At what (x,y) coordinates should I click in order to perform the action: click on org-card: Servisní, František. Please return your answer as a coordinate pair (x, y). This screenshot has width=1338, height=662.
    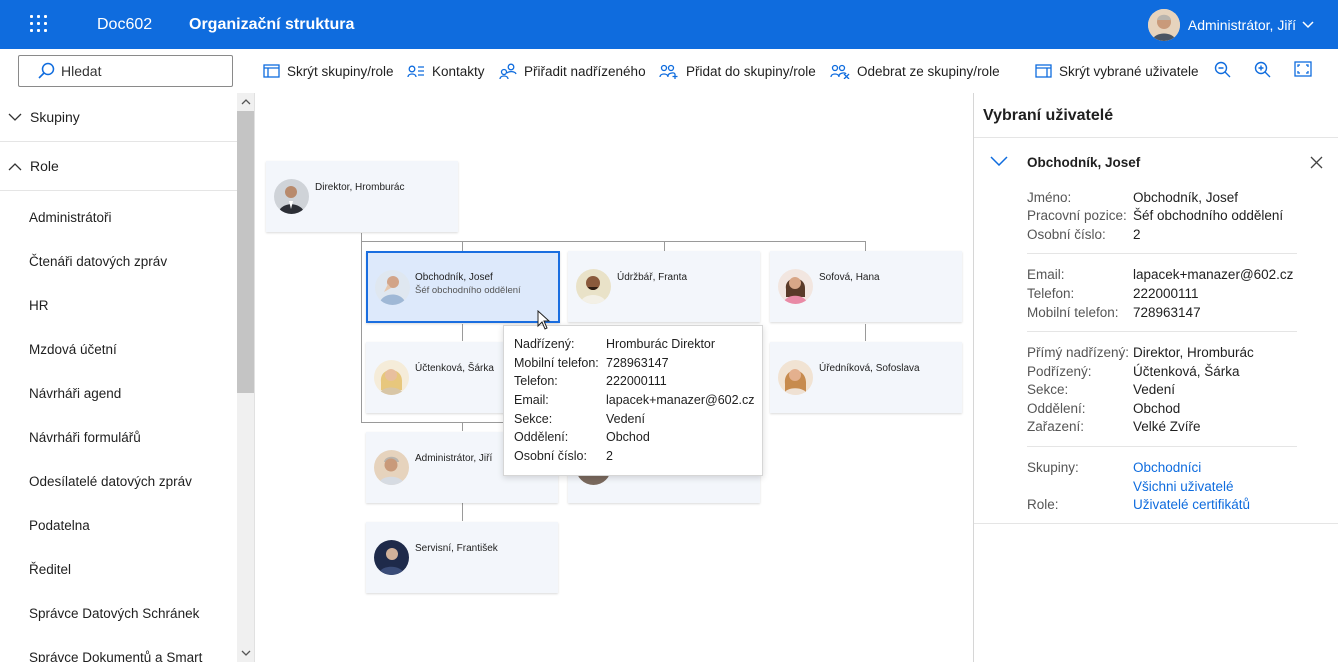
    Looking at the image, I should click on (462, 557).